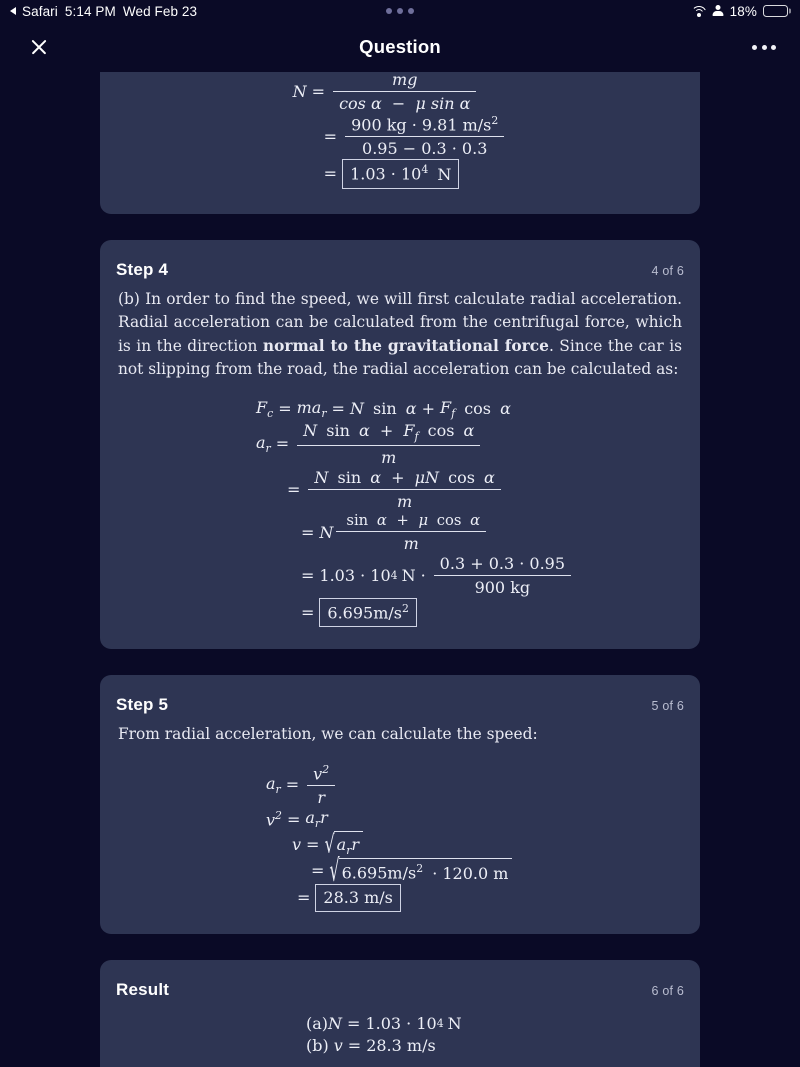 The image size is (800, 1067). I want to click on step-5-title: Step 5, so click(142, 705).